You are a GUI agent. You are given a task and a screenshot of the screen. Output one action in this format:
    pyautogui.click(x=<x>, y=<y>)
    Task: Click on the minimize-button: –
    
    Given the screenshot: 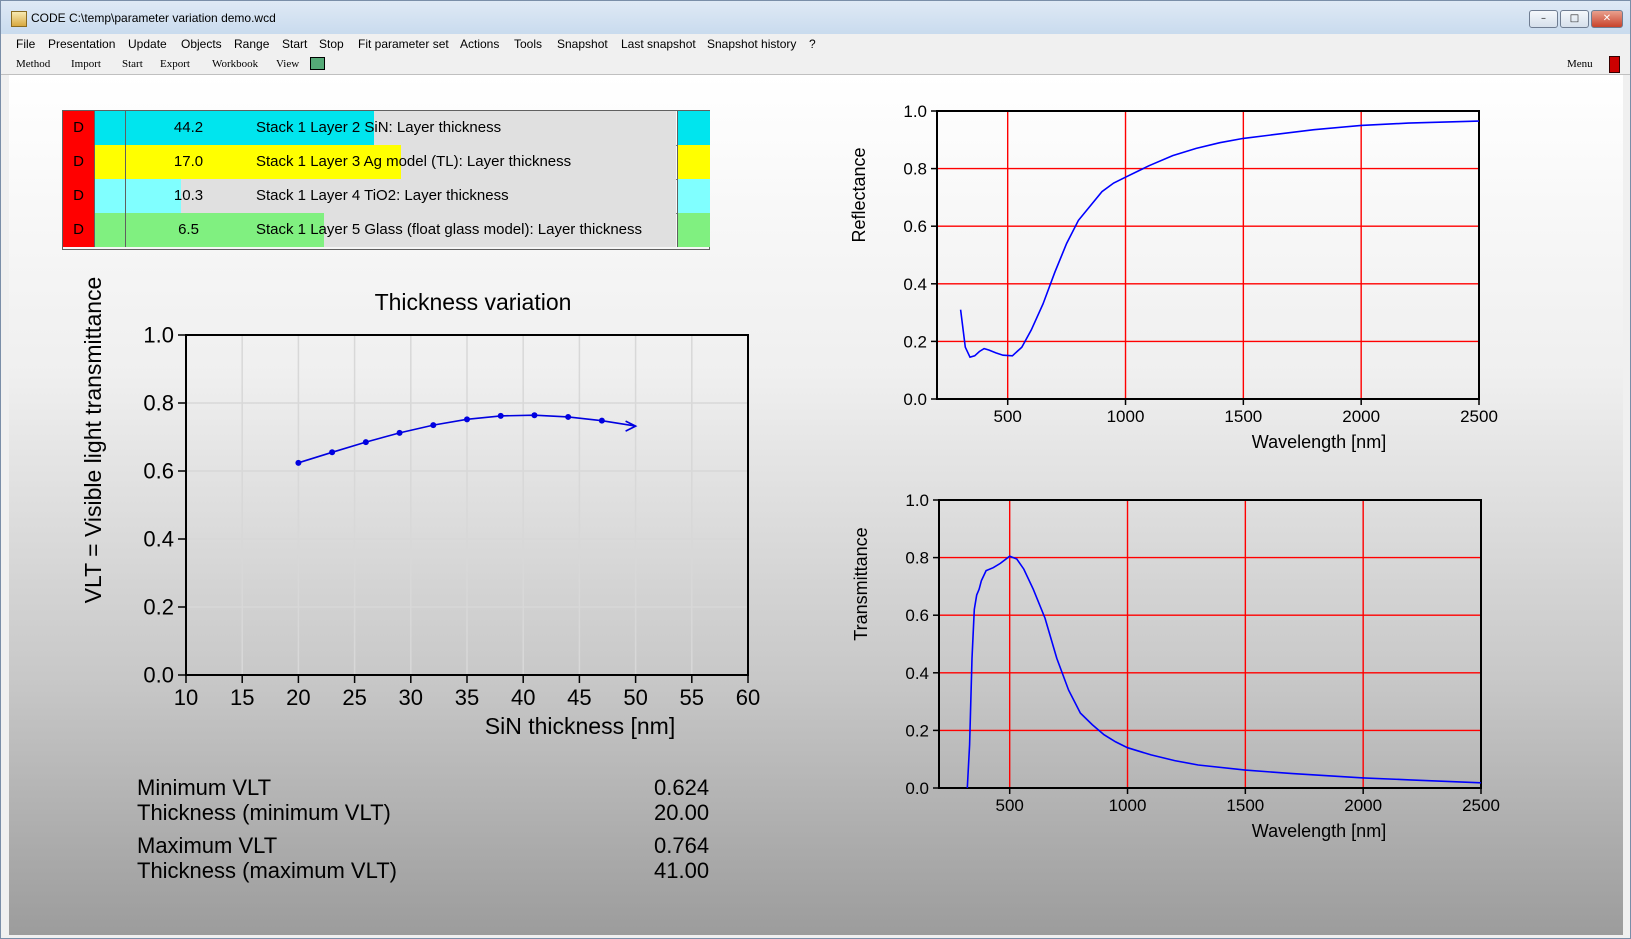 What is the action you would take?
    pyautogui.click(x=1543, y=19)
    